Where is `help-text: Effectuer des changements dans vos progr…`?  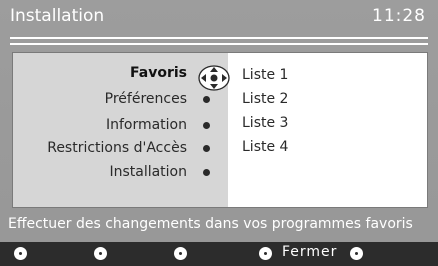 help-text: Effectuer des changements dans vos progr… is located at coordinates (210, 224).